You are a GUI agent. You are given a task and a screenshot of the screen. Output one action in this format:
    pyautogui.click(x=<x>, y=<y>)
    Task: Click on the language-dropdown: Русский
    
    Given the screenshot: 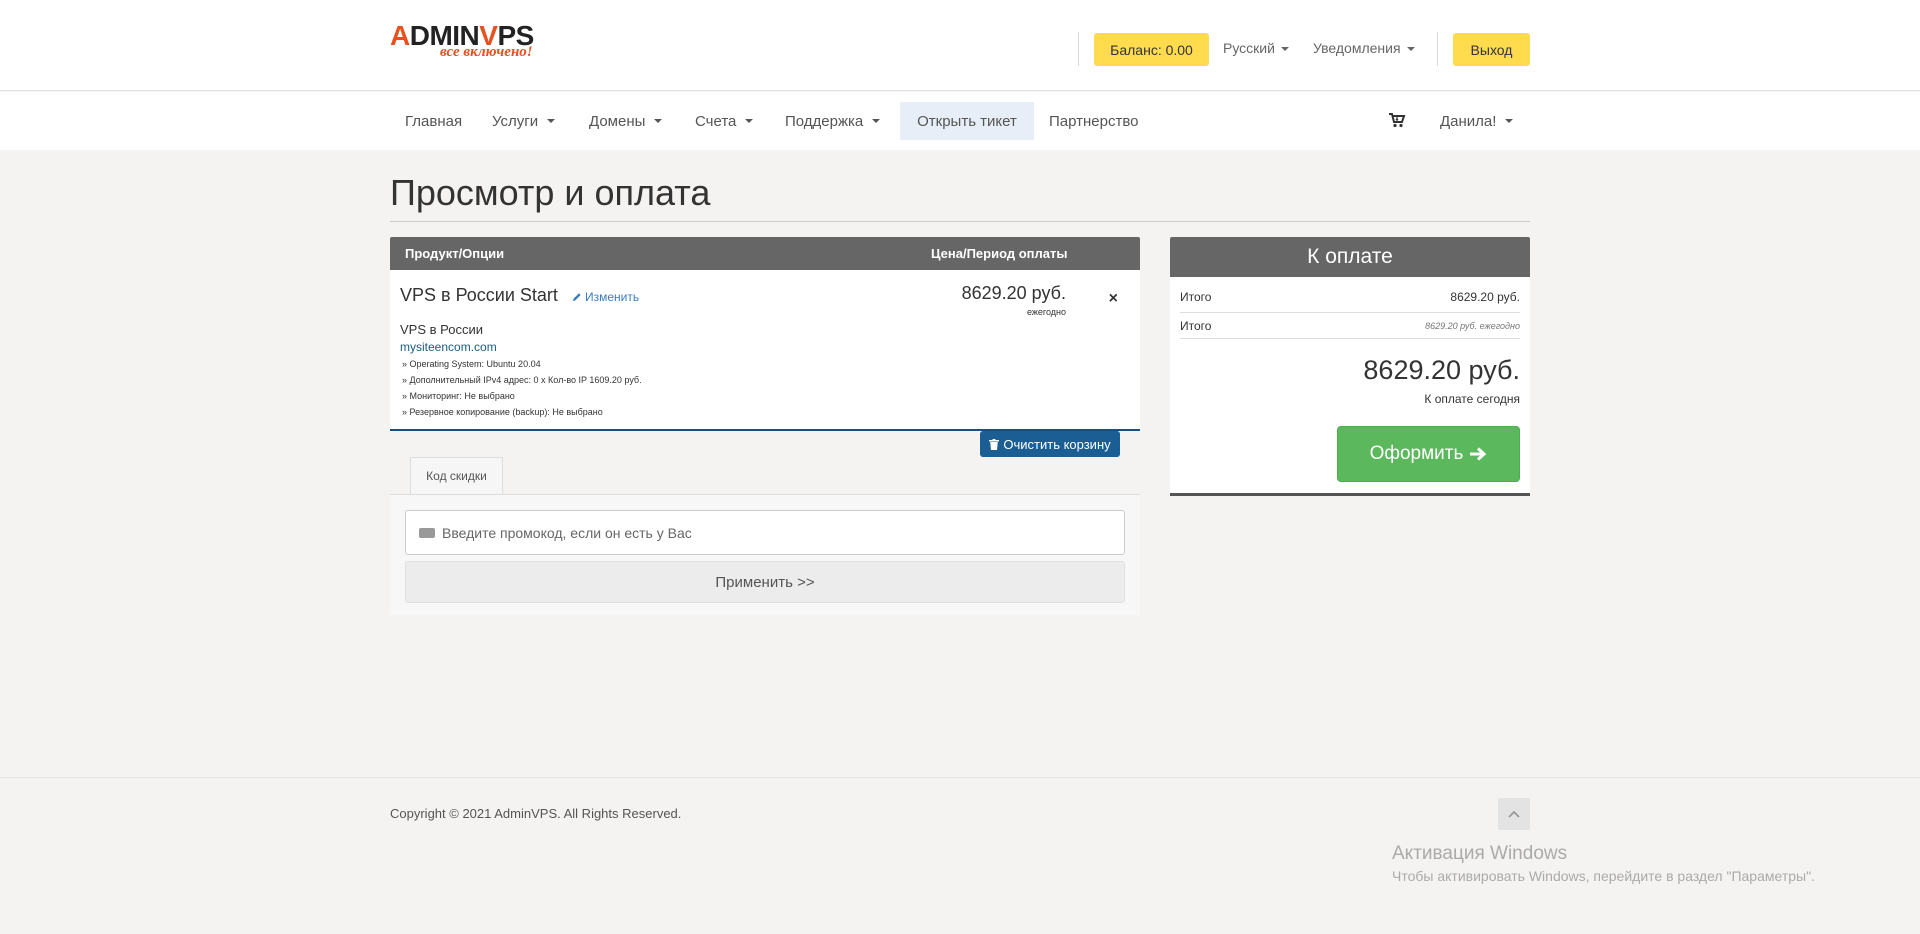 What is the action you would take?
    pyautogui.click(x=1256, y=48)
    